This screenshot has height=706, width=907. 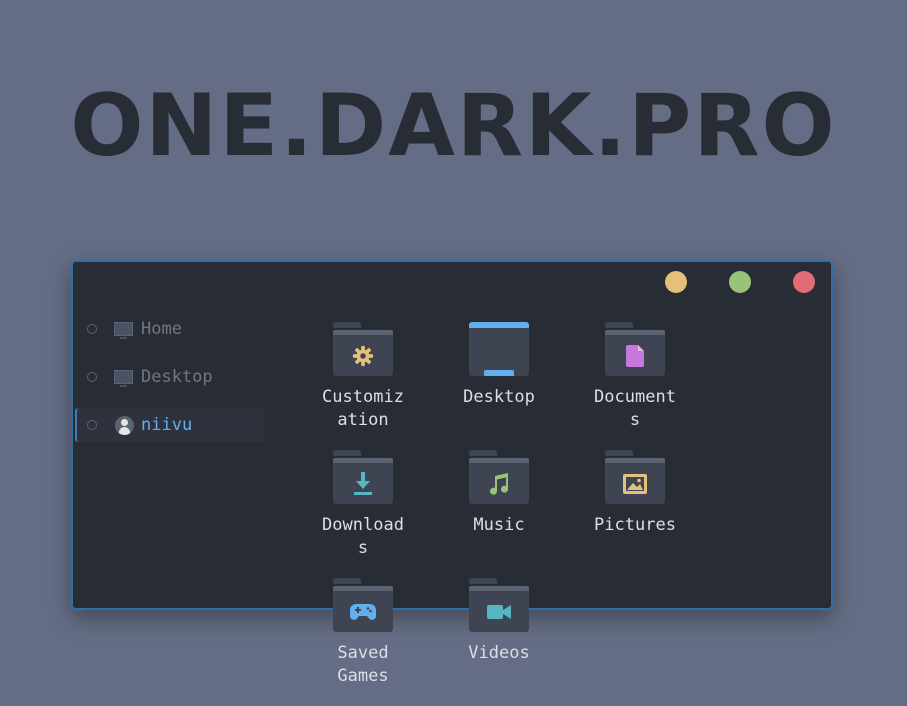 I want to click on banner-title: ONE.DARK.PRO, so click(x=453, y=126).